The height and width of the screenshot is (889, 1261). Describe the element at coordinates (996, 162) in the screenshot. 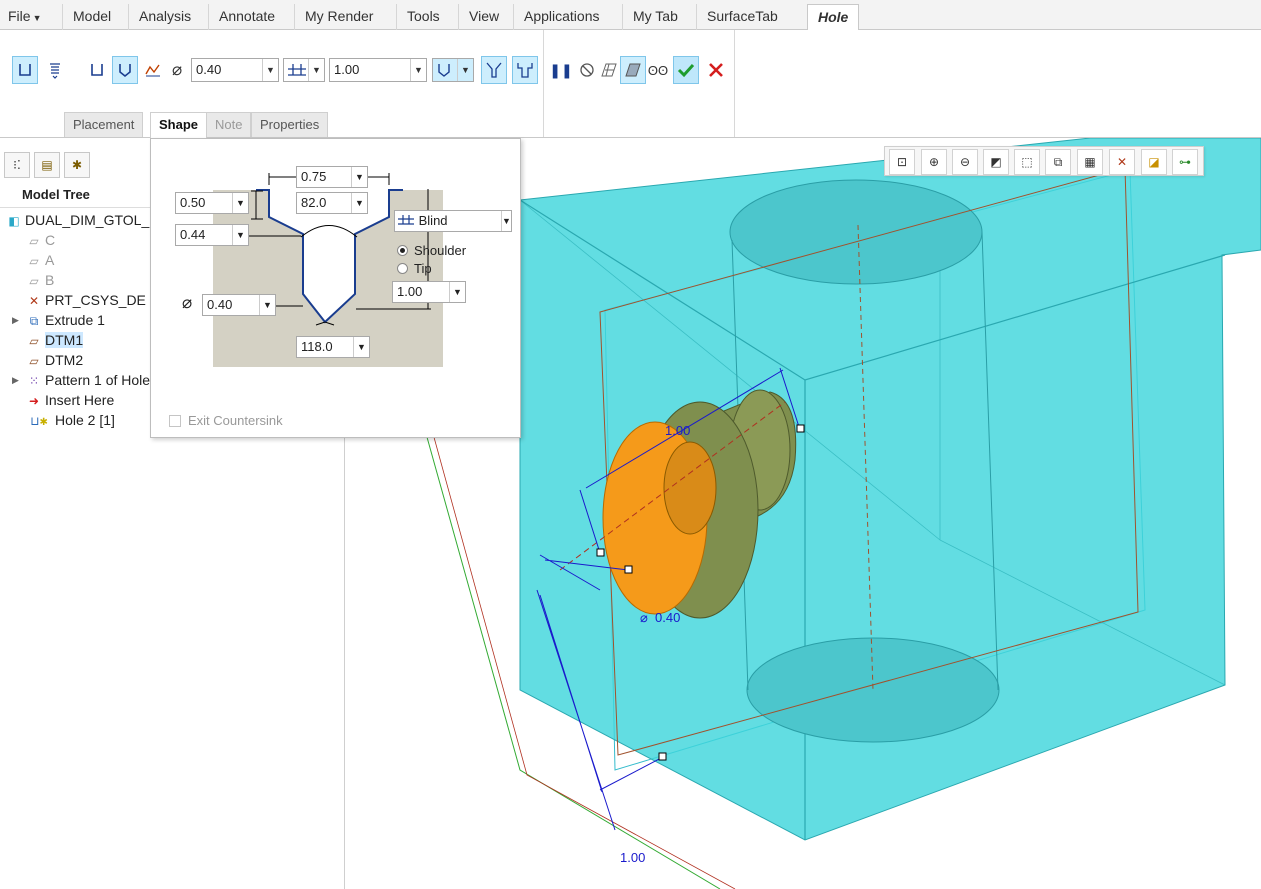

I see `repaint-button: ◩` at that location.